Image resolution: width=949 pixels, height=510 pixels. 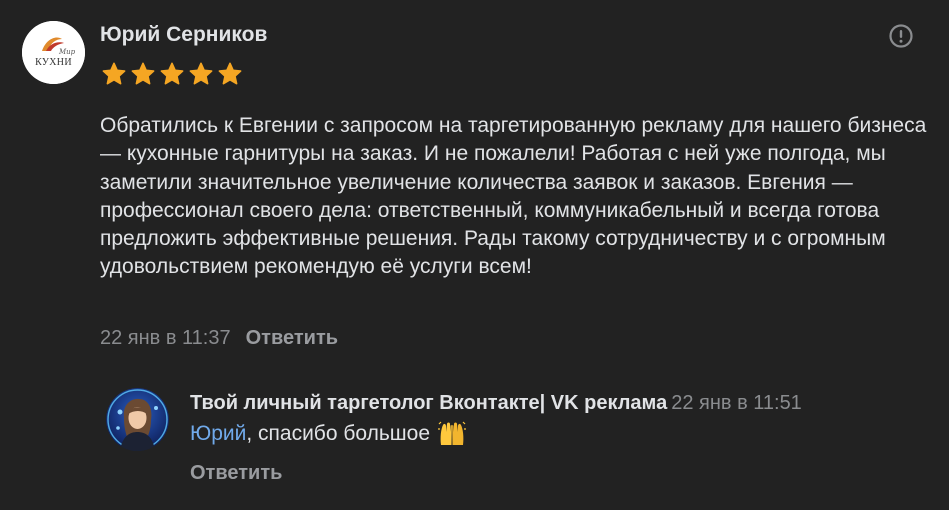 I want to click on comment-meta: 22 янв в 11:37 Ответить, so click(x=219, y=338).